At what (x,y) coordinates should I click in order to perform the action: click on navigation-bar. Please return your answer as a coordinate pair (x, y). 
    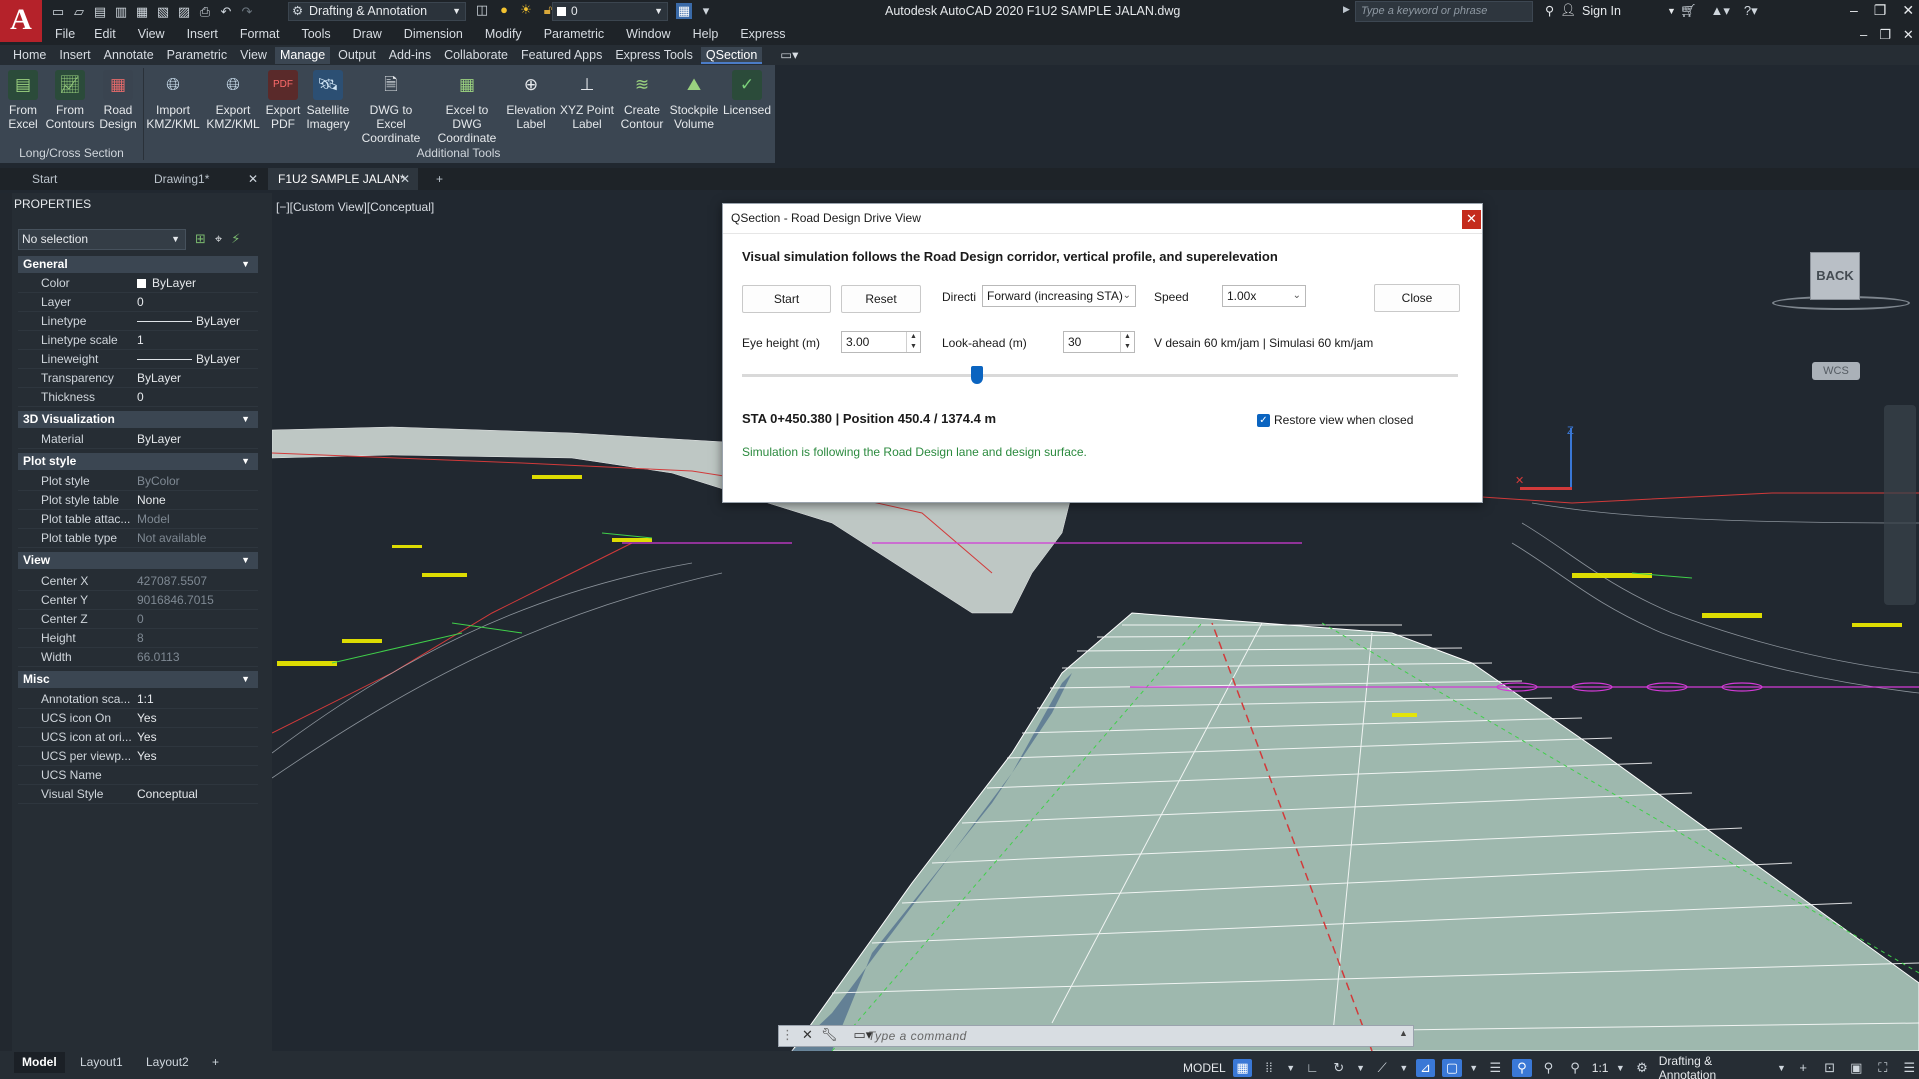
    Looking at the image, I should click on (1900, 505).